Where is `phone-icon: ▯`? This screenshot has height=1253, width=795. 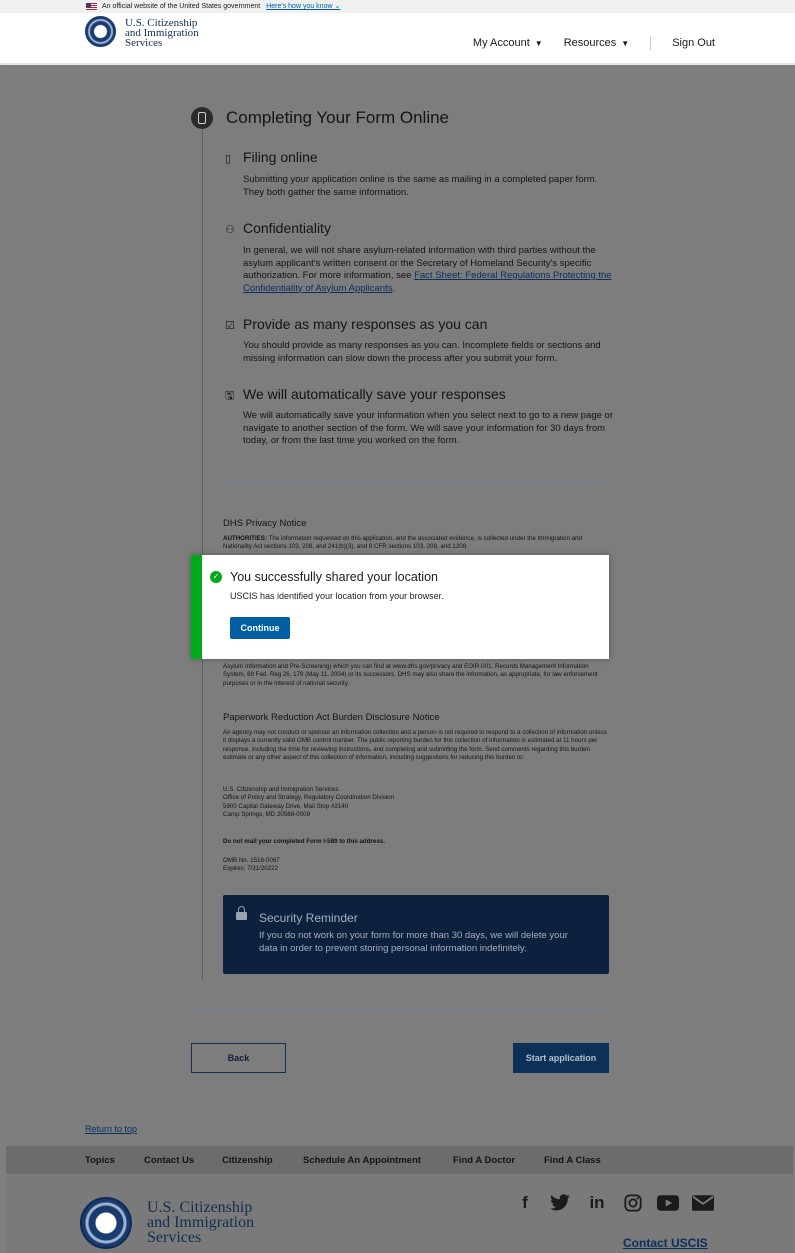
phone-icon: ▯ is located at coordinates (228, 159).